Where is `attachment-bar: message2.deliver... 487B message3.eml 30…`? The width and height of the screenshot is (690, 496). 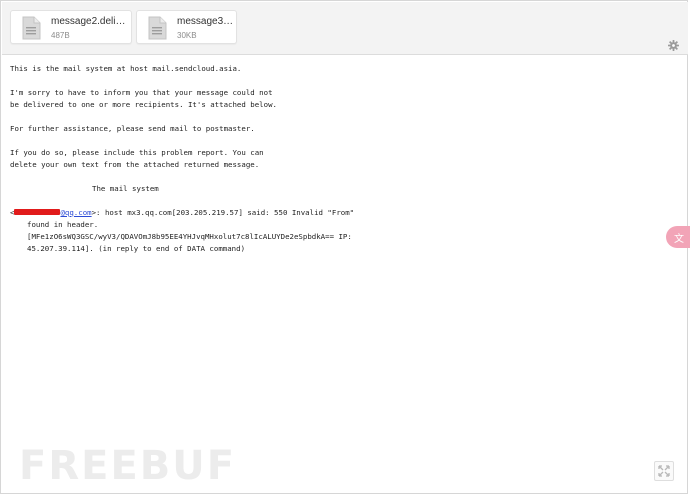 attachment-bar: message2.deliver... 487B message3.eml 30… is located at coordinates (345, 28).